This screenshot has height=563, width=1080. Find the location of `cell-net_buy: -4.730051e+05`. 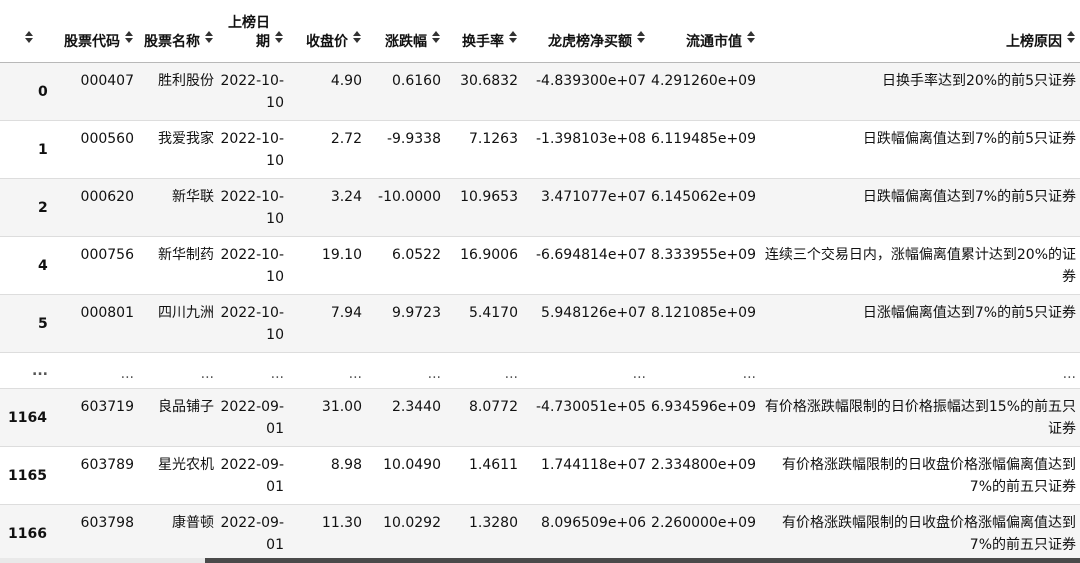

cell-net_buy: -4.730051e+05 is located at coordinates (590, 407).